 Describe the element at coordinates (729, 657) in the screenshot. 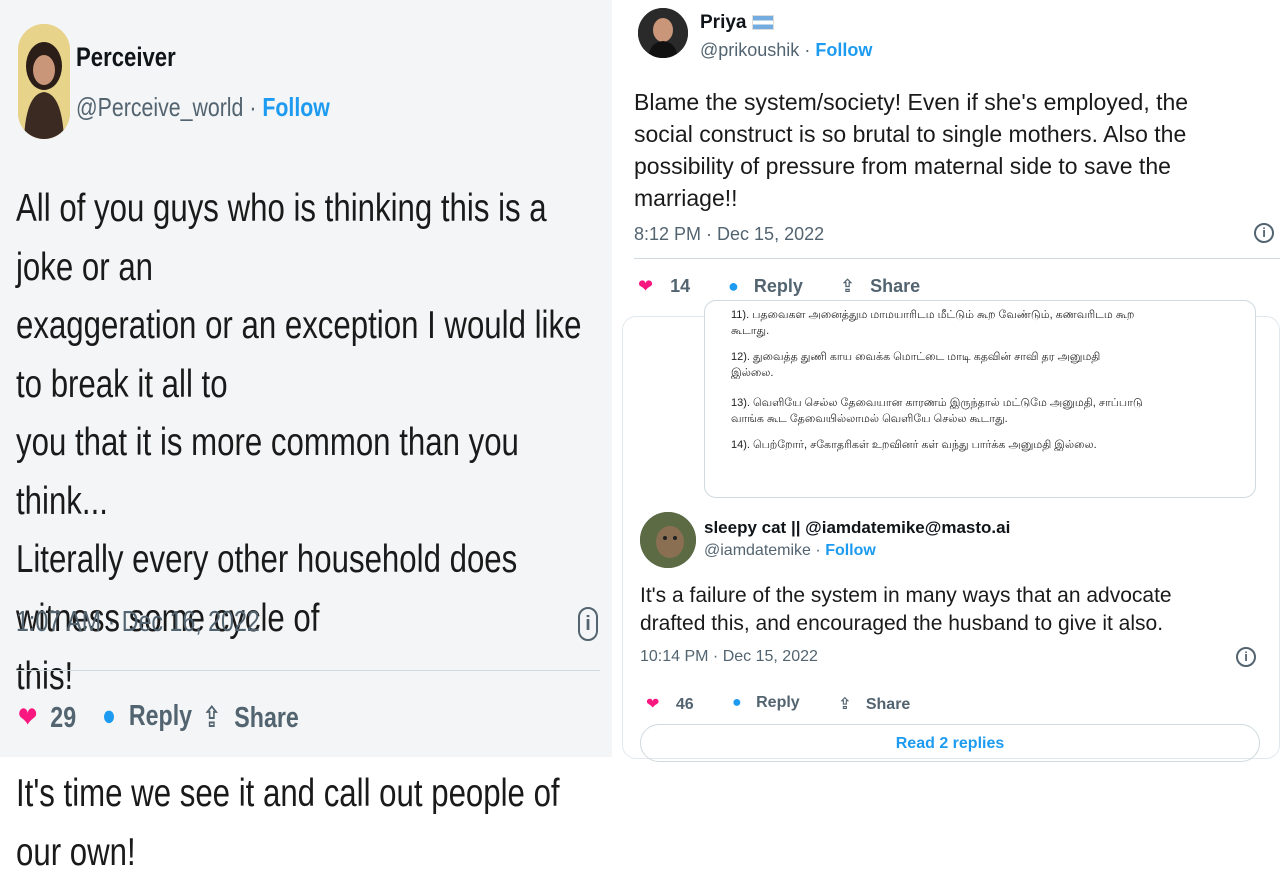

I see `tweet-timestamp: 10:14 PM · Dec 15, 2022` at that location.